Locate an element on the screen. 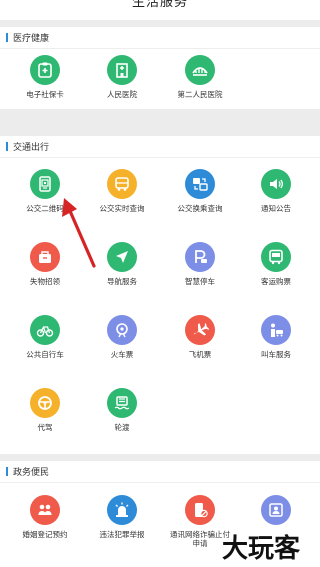  service-peoples-hospital: 人民医院 is located at coordinates (122, 76).